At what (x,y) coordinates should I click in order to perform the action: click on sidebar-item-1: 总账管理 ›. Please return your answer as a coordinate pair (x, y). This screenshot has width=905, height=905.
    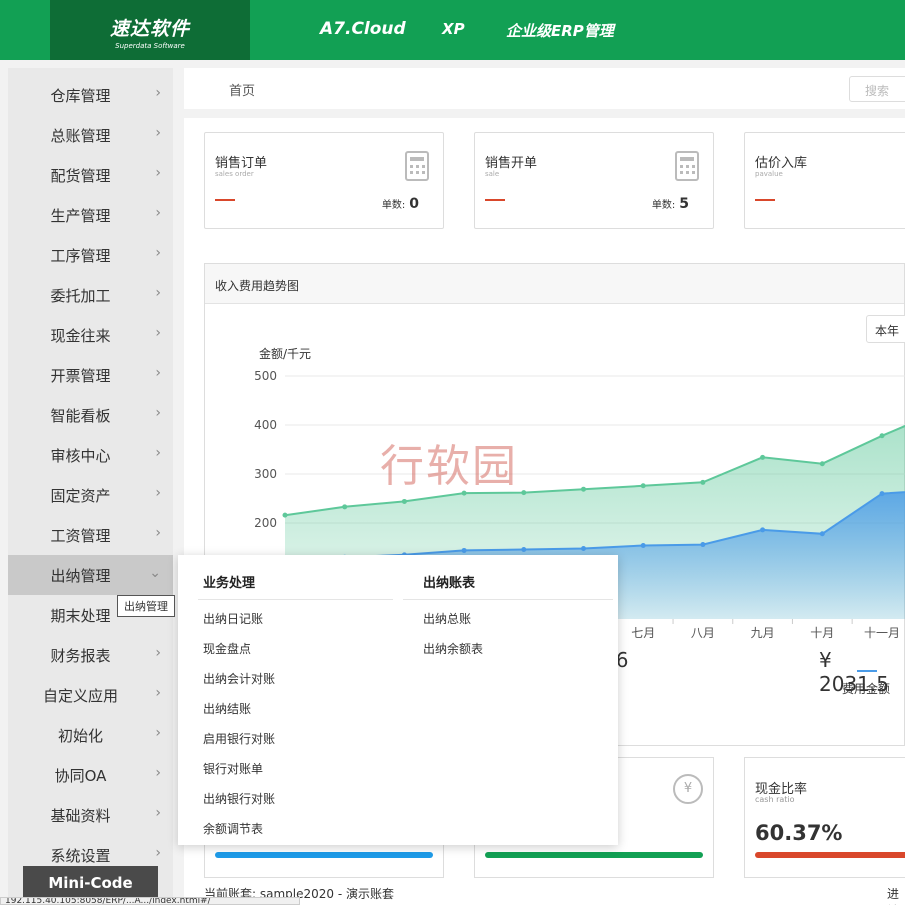
    Looking at the image, I should click on (90, 135).